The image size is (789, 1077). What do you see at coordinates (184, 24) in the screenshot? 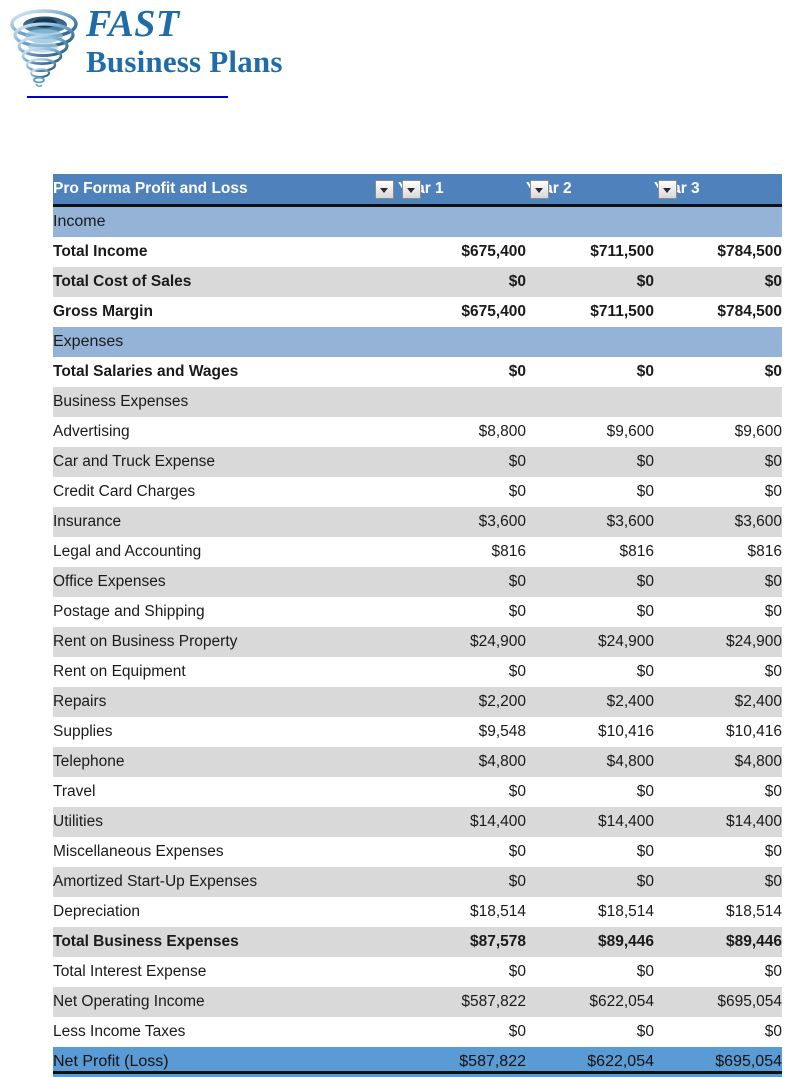
I see `brand-name-fast: FAST` at bounding box center [184, 24].